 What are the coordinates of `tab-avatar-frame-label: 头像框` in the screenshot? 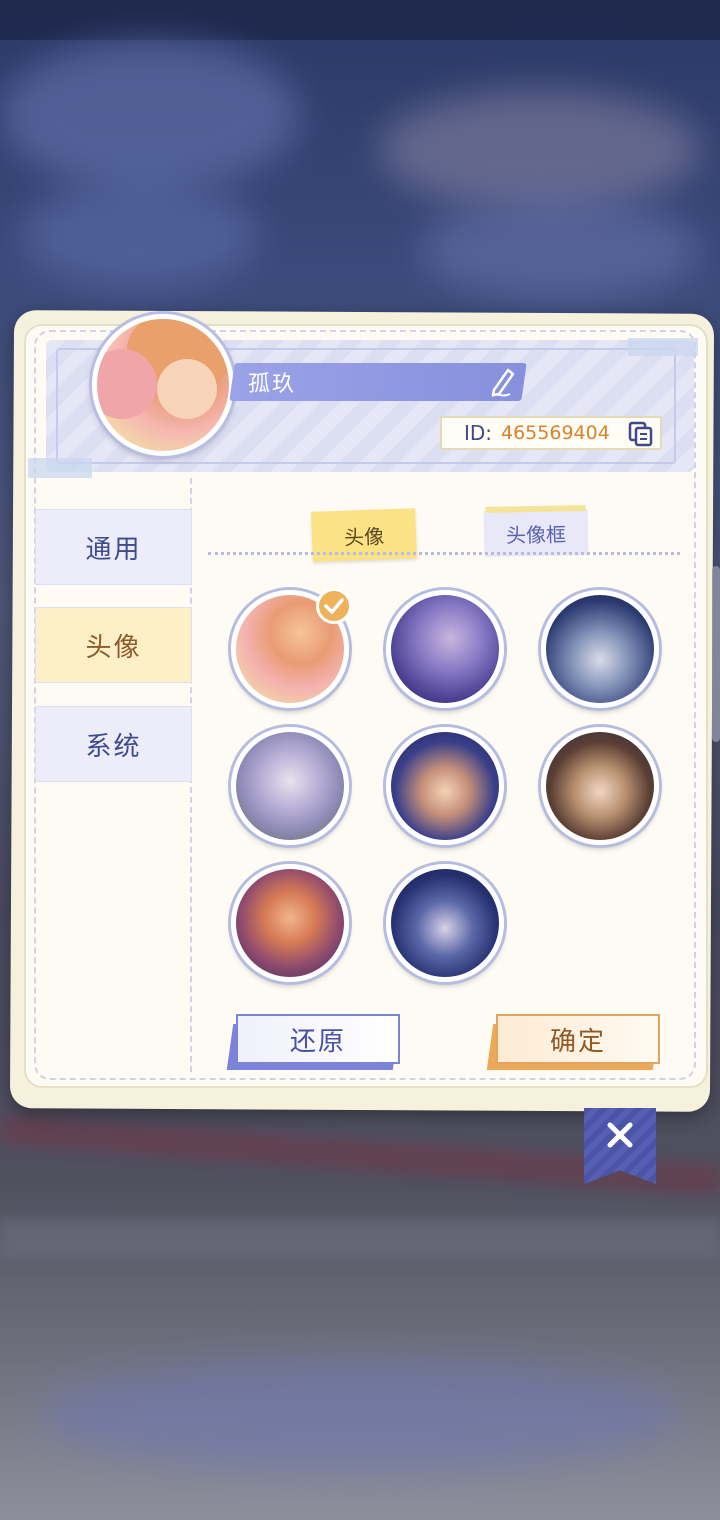 It's located at (536, 534).